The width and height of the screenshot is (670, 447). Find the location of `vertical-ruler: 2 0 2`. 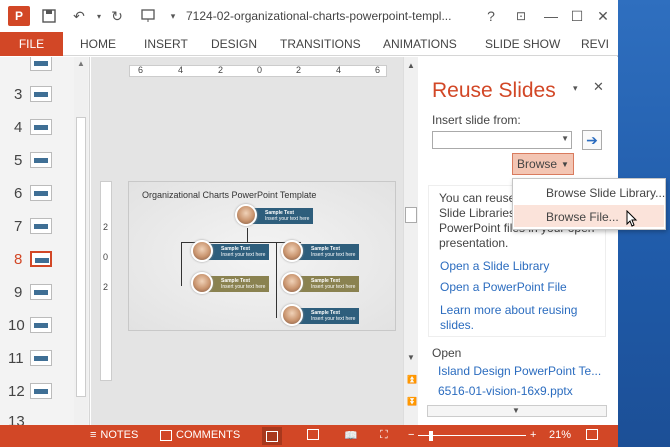

vertical-ruler: 2 0 2 is located at coordinates (106, 281).